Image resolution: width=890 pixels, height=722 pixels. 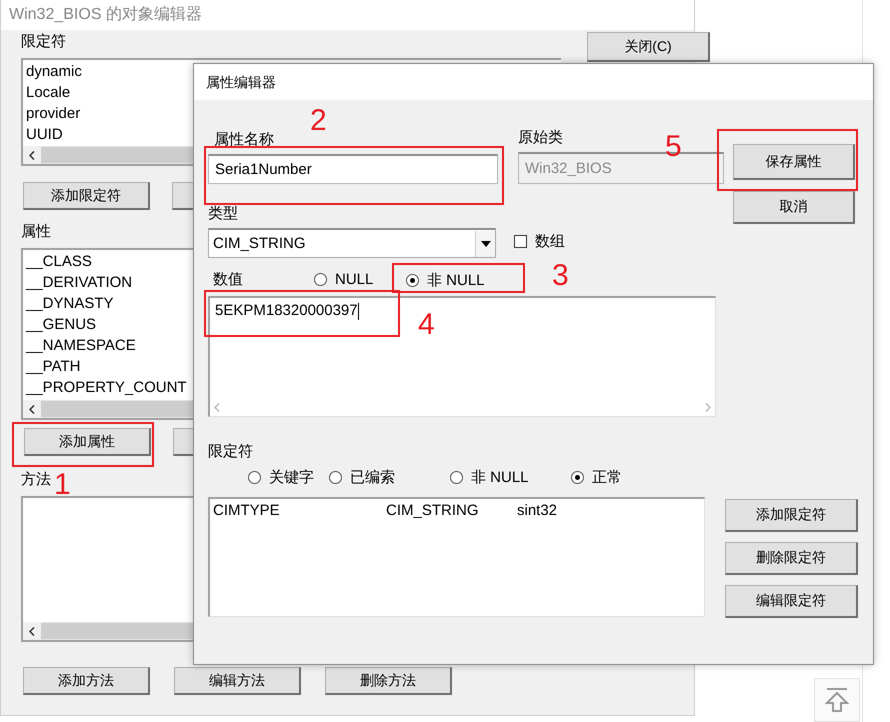 What do you see at coordinates (426, 325) in the screenshot?
I see `annotation-number: 4` at bounding box center [426, 325].